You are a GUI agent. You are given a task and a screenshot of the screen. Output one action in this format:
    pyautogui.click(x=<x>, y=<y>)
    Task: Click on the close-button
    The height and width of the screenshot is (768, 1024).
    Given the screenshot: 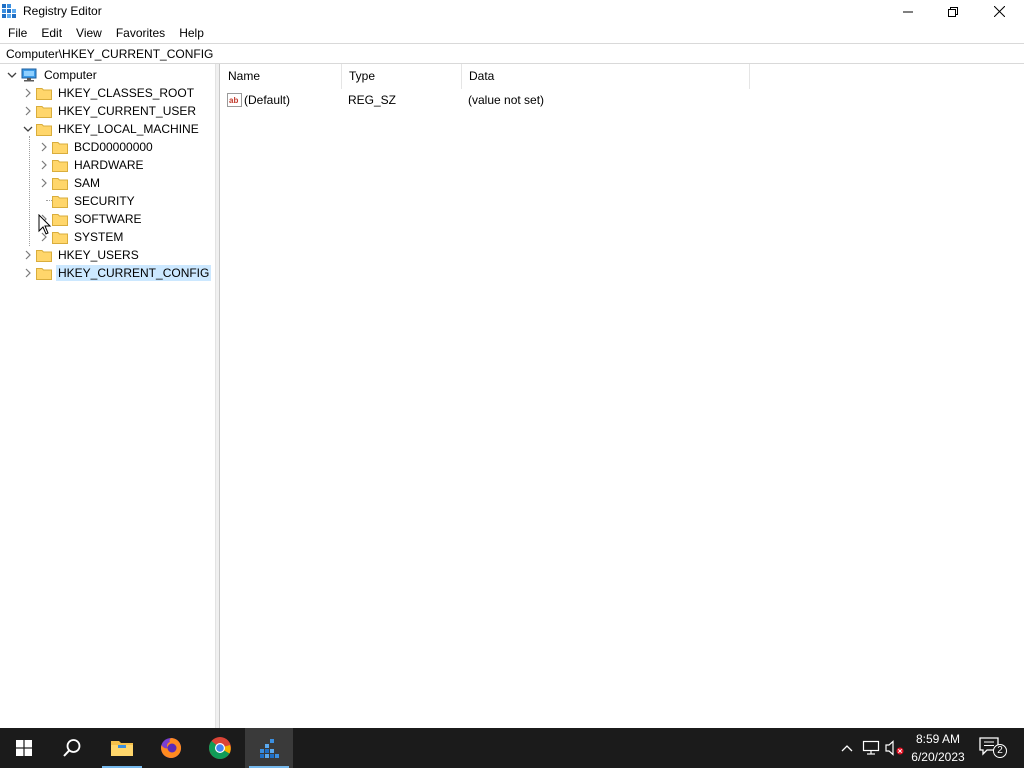 What is the action you would take?
    pyautogui.click(x=999, y=11)
    